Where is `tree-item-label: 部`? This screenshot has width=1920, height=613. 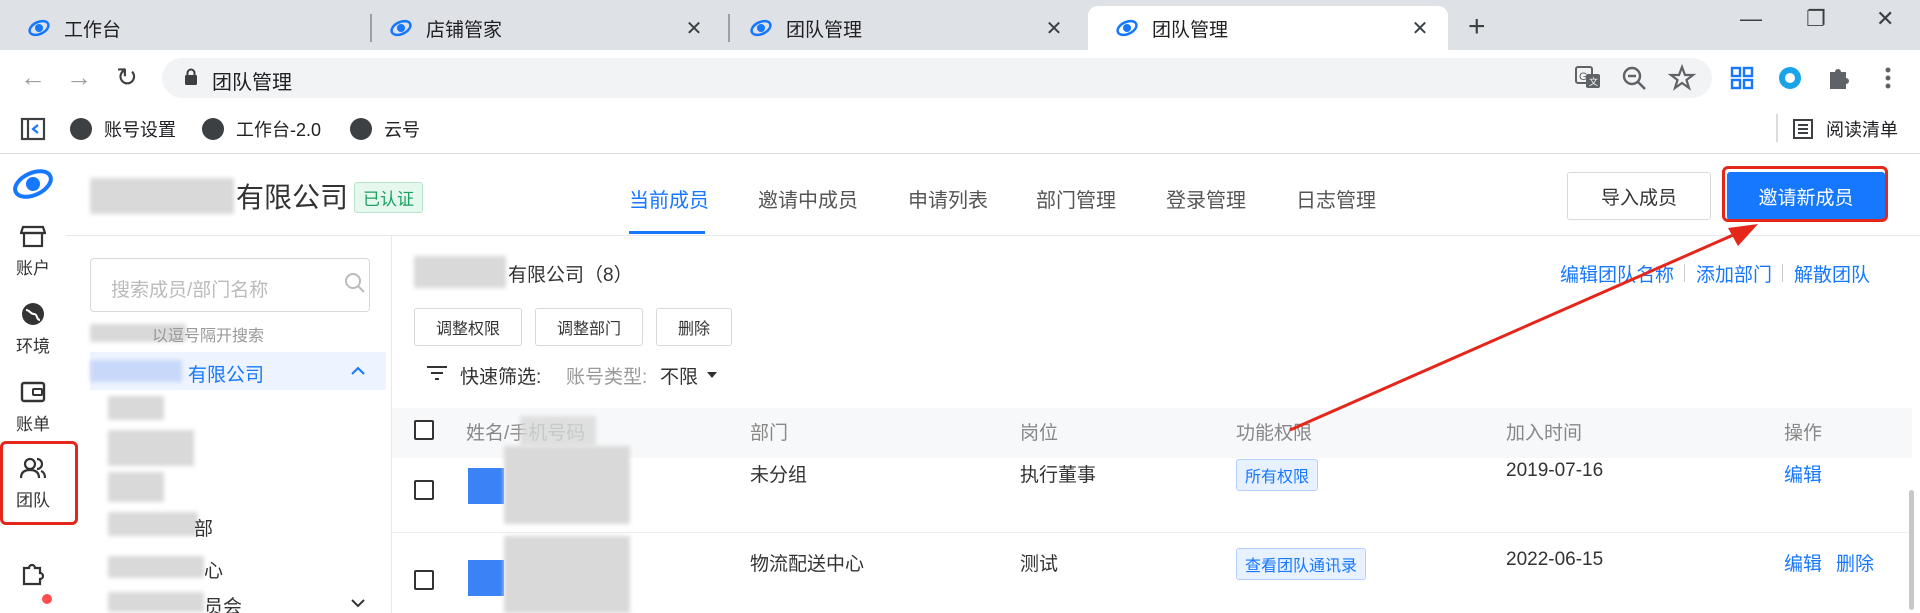
tree-item-label: 部 is located at coordinates (203, 527).